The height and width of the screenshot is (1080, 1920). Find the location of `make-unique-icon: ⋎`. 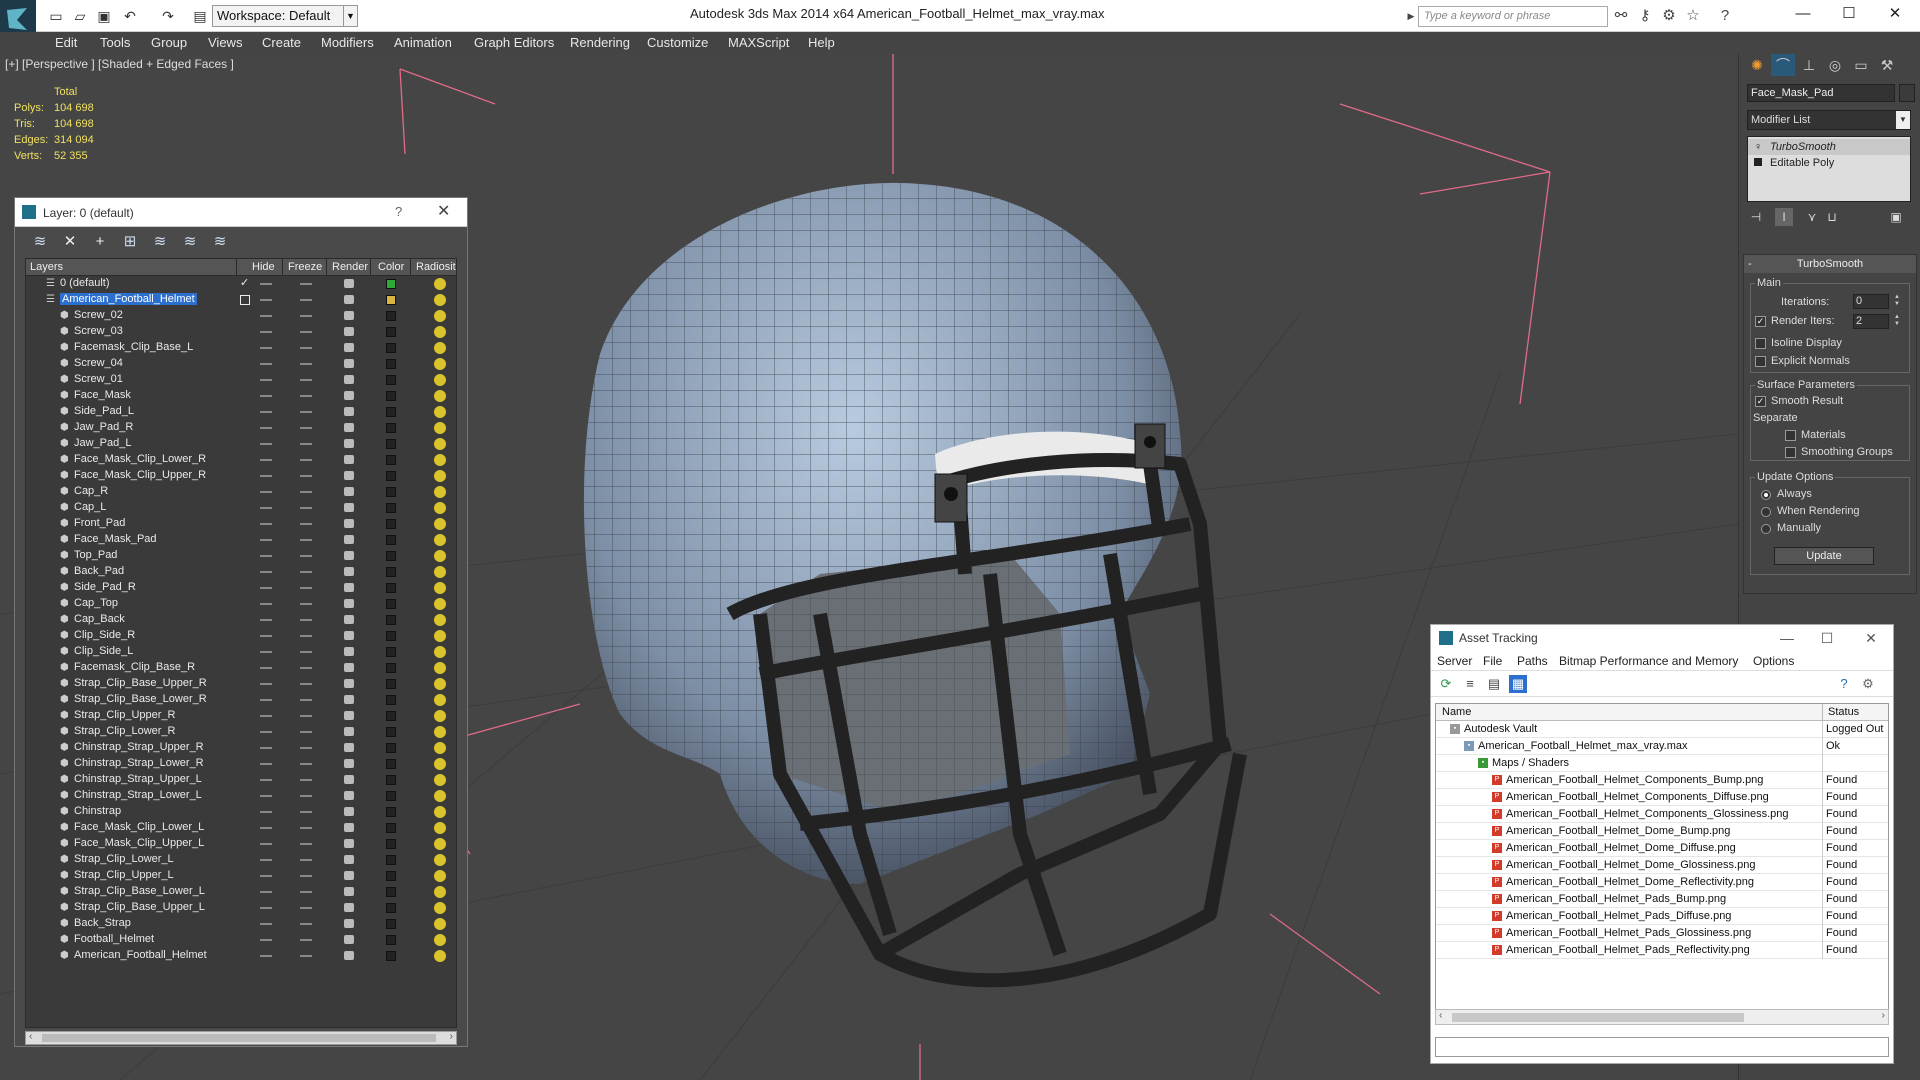

make-unique-icon: ⋎ is located at coordinates (1812, 217).